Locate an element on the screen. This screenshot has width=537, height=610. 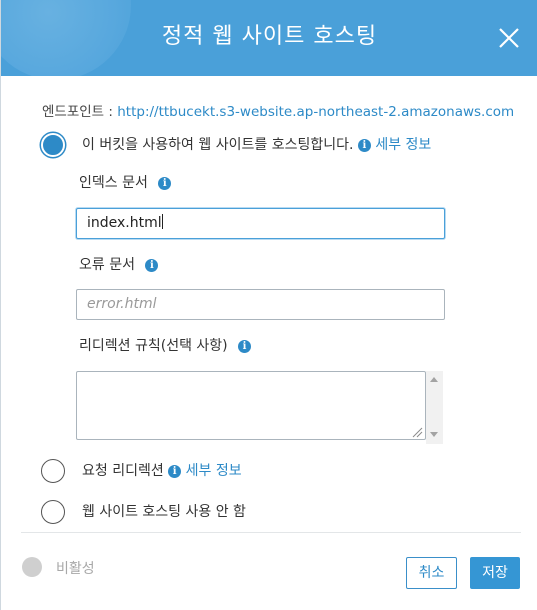
error-document-label-row: 오류 문서 i is located at coordinates (119, 264).